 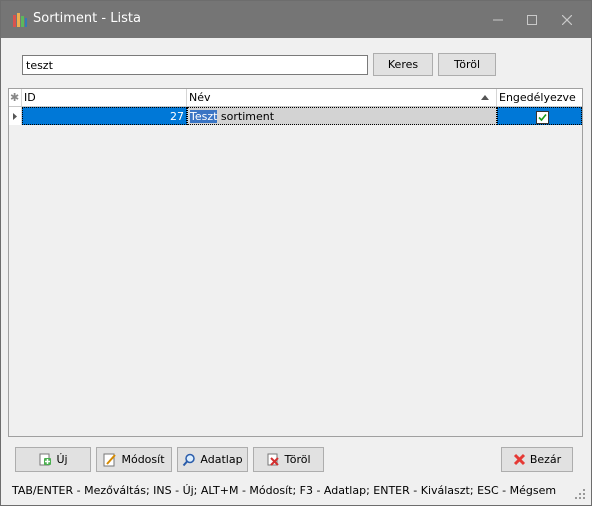 I want to click on search-button: Keres, so click(x=403, y=64).